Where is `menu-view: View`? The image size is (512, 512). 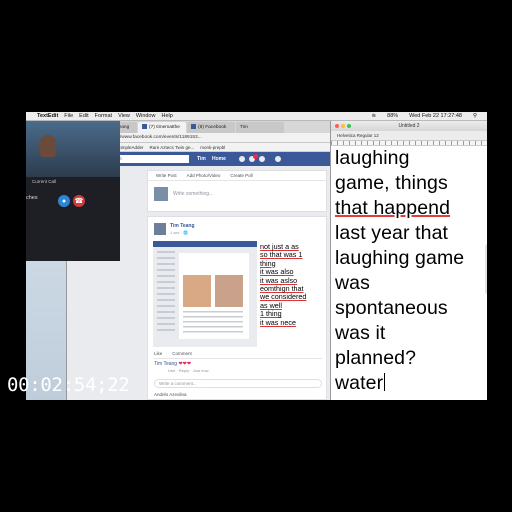
menu-view: View is located at coordinates (124, 116).